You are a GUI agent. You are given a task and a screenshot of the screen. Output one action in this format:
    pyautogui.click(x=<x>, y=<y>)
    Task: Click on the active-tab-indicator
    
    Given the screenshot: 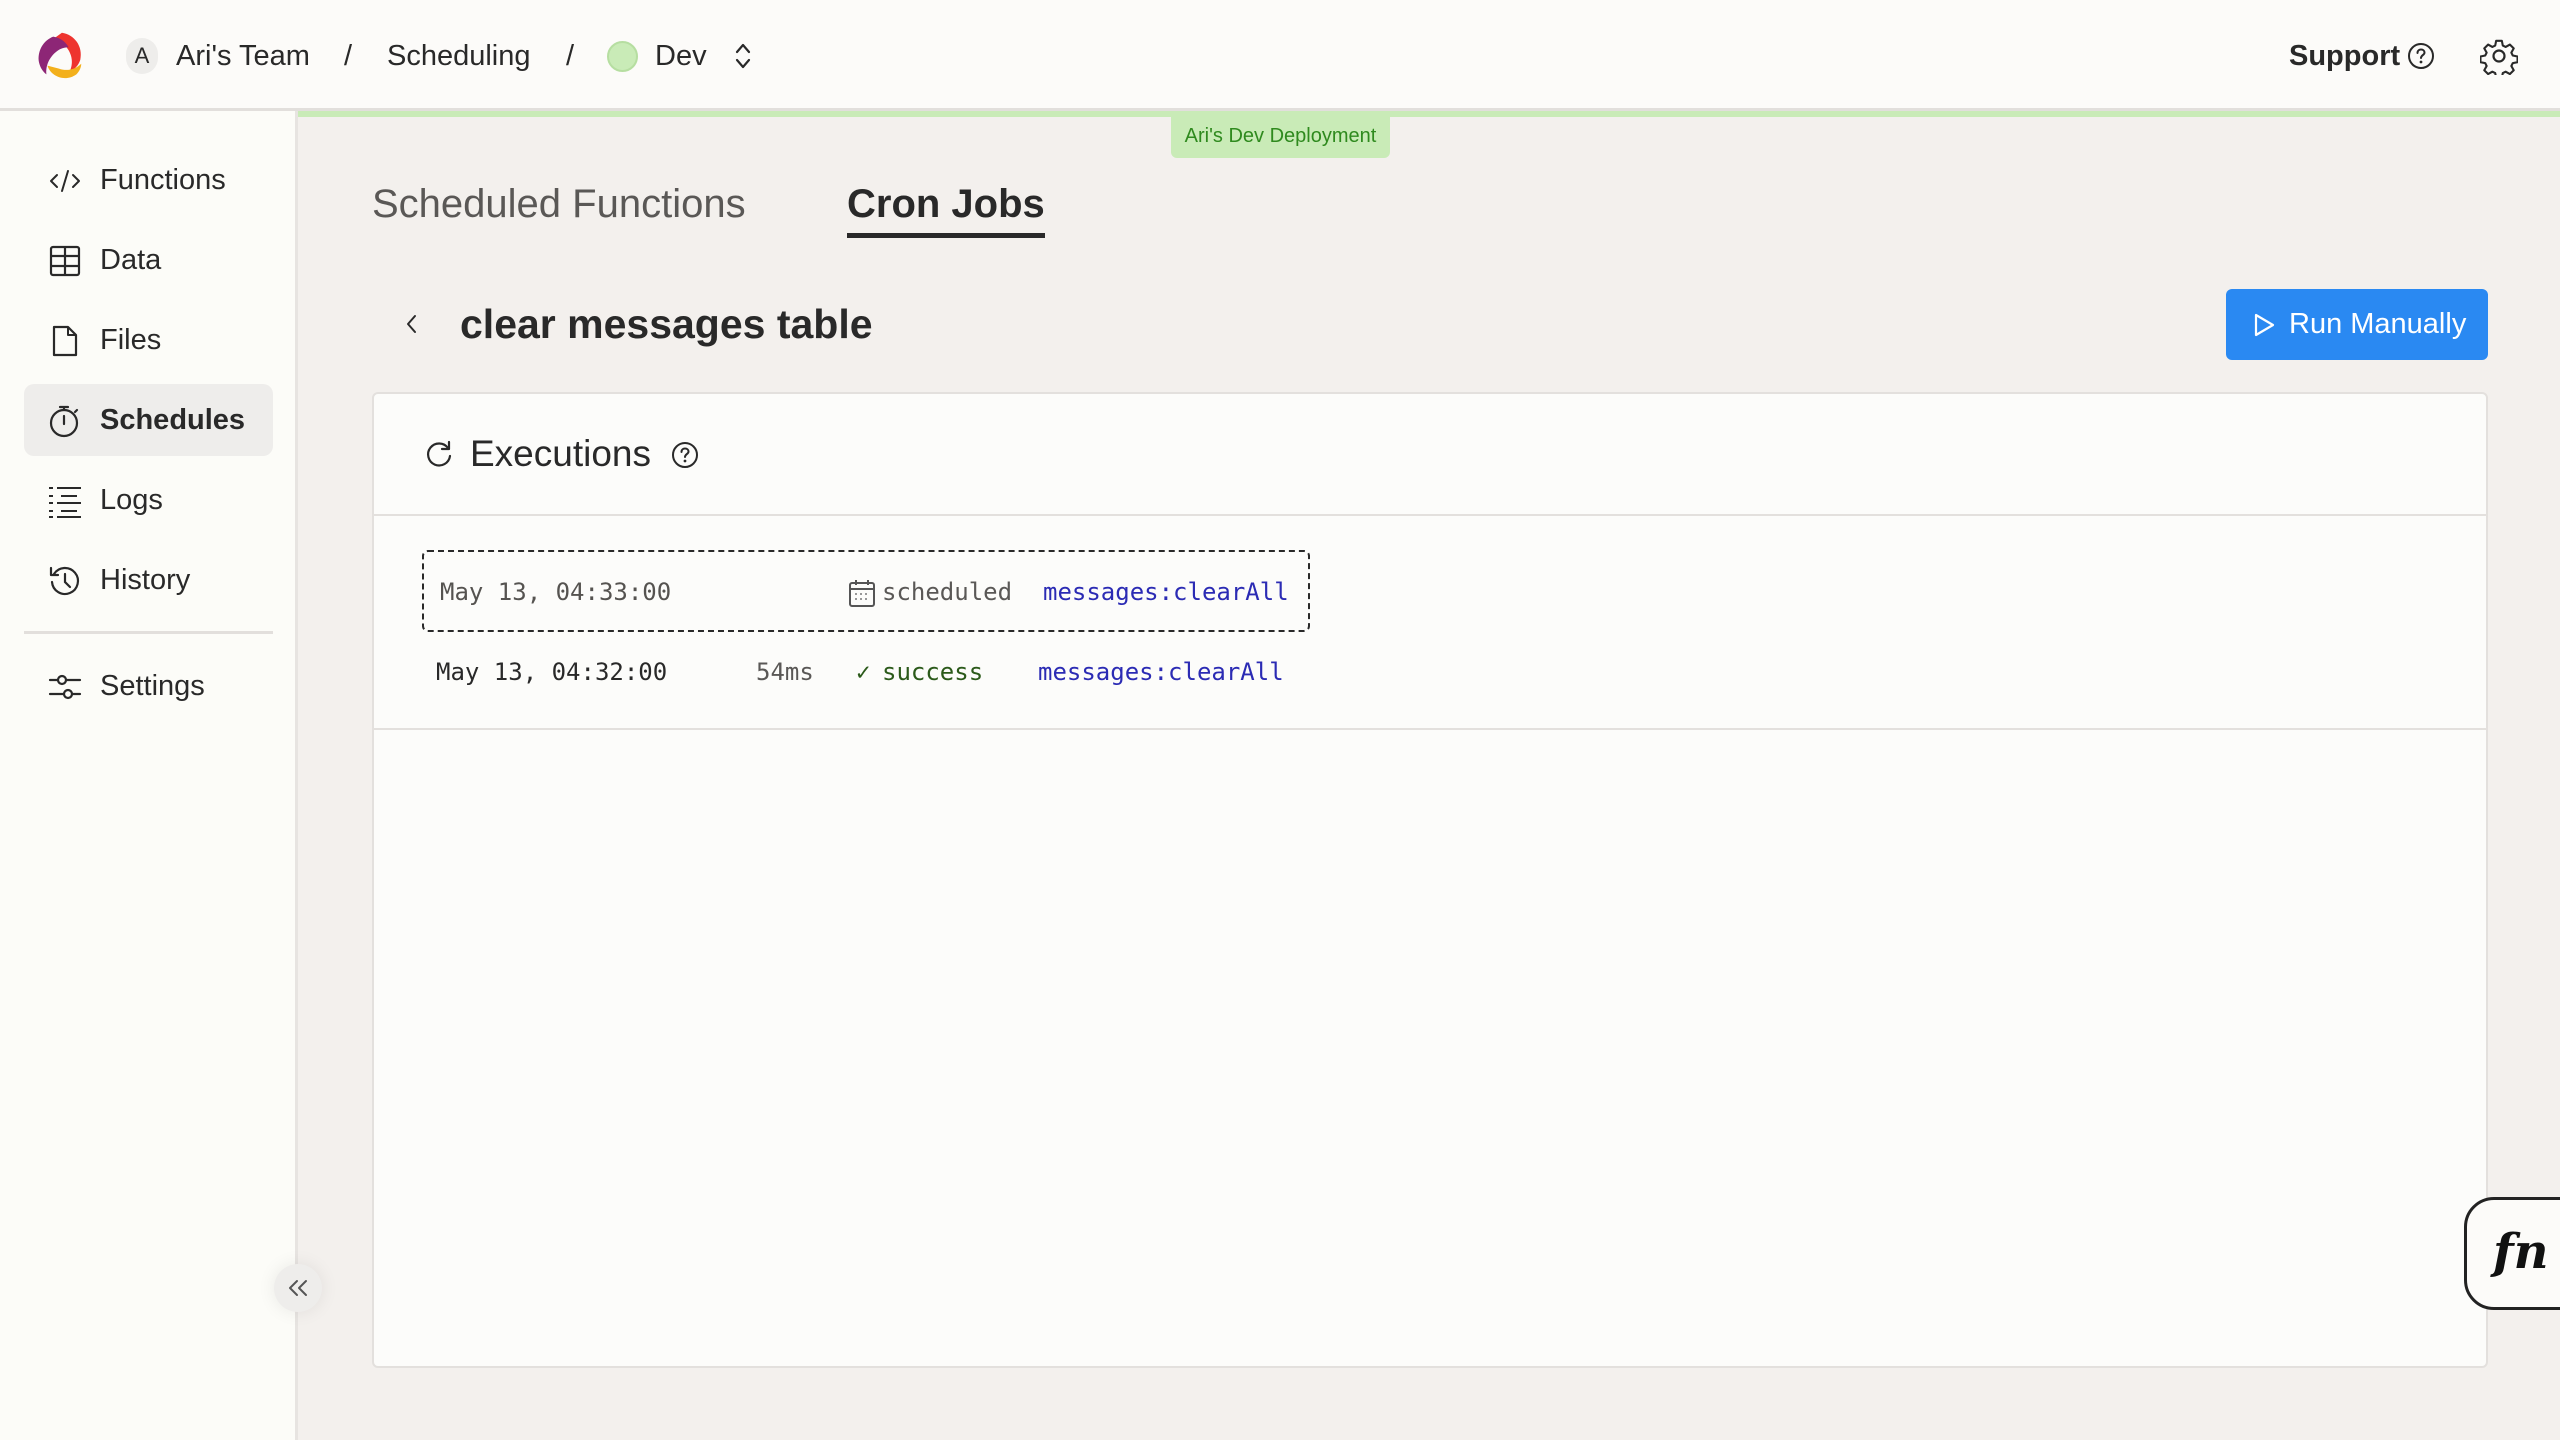 What is the action you would take?
    pyautogui.click(x=946, y=235)
    